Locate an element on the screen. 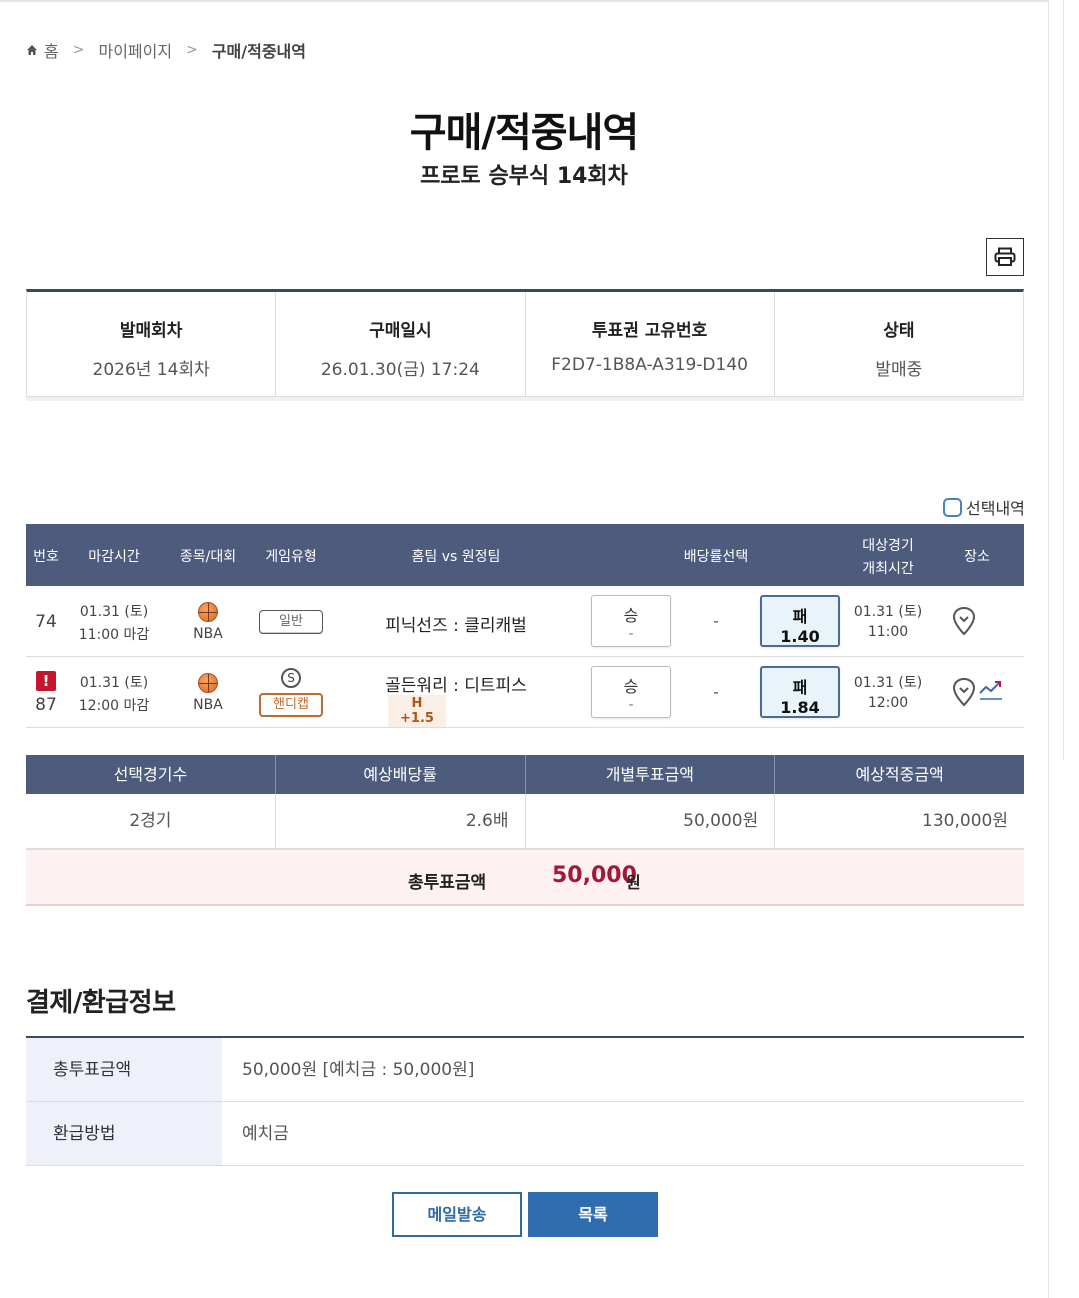 The width and height of the screenshot is (1079, 1298). payment-key: 환급방법 is located at coordinates (124, 1133).